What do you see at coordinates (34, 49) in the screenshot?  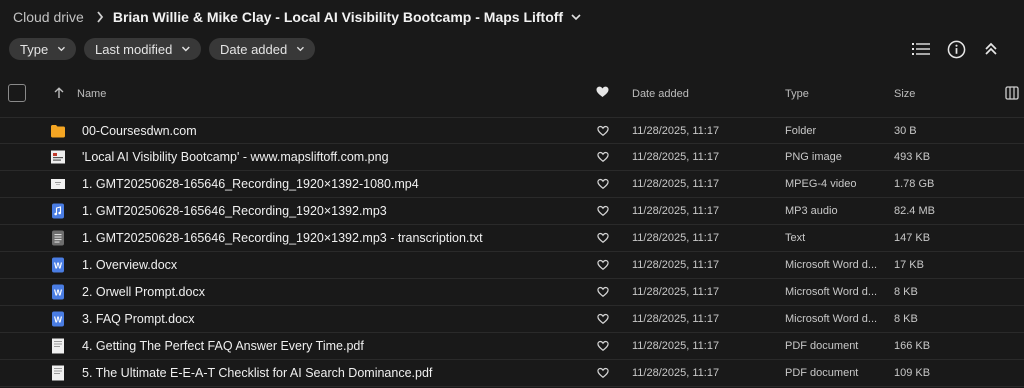 I see `type-filter-label: Type` at bounding box center [34, 49].